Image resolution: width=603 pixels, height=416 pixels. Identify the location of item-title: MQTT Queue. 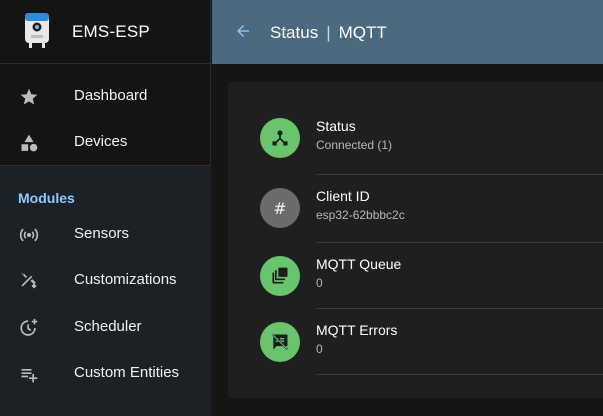
(359, 264).